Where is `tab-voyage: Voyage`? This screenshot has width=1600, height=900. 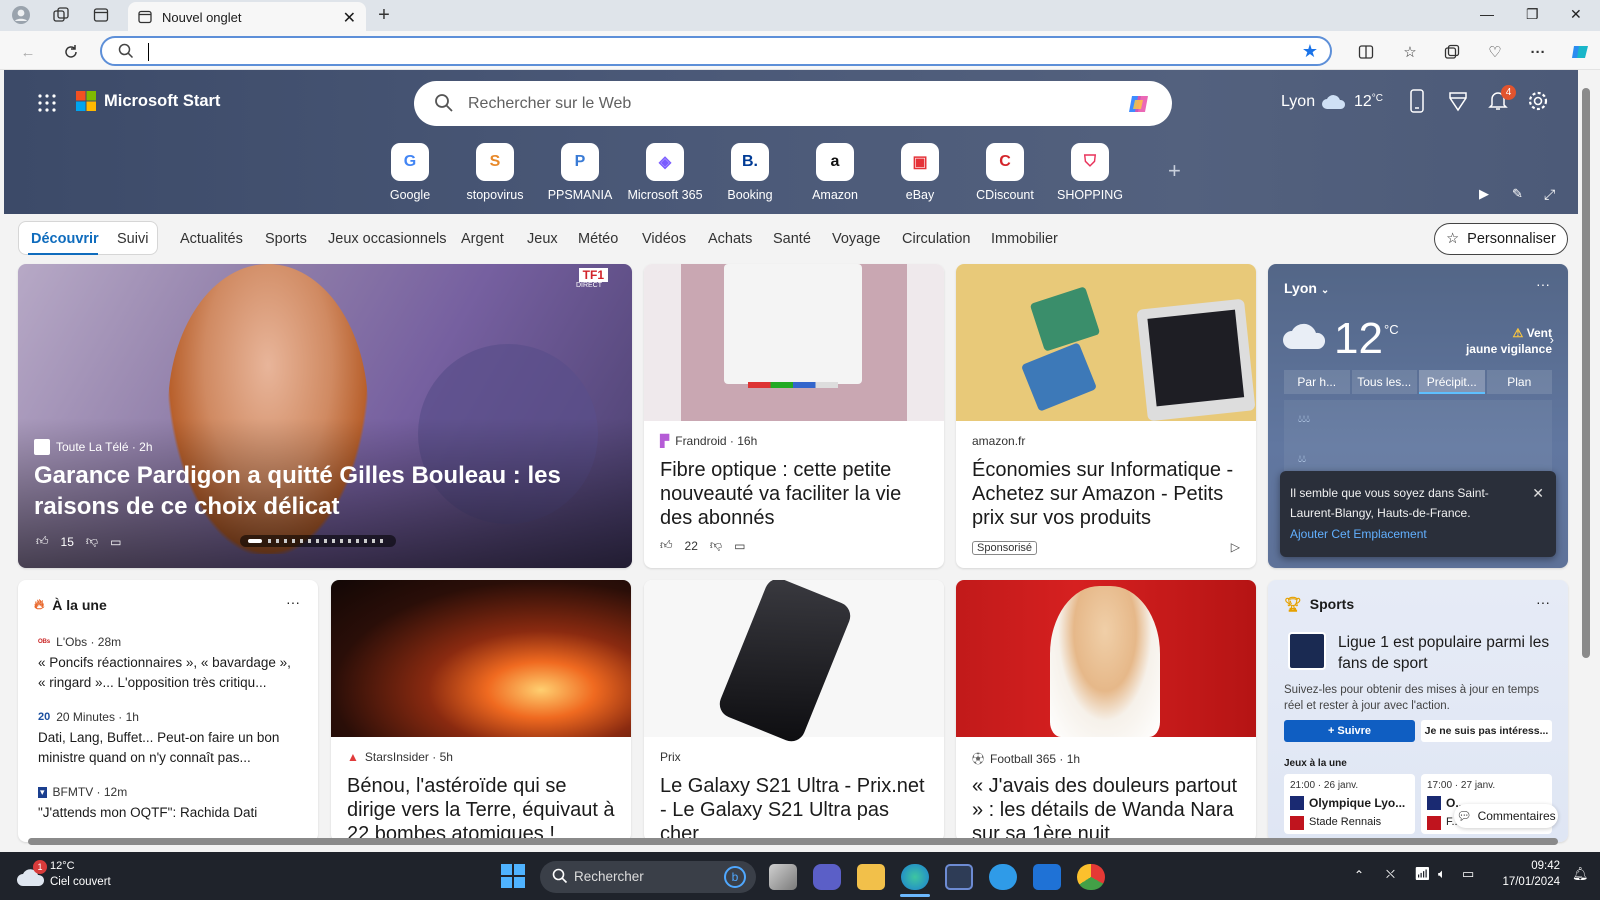
tab-voyage: Voyage is located at coordinates (856, 239).